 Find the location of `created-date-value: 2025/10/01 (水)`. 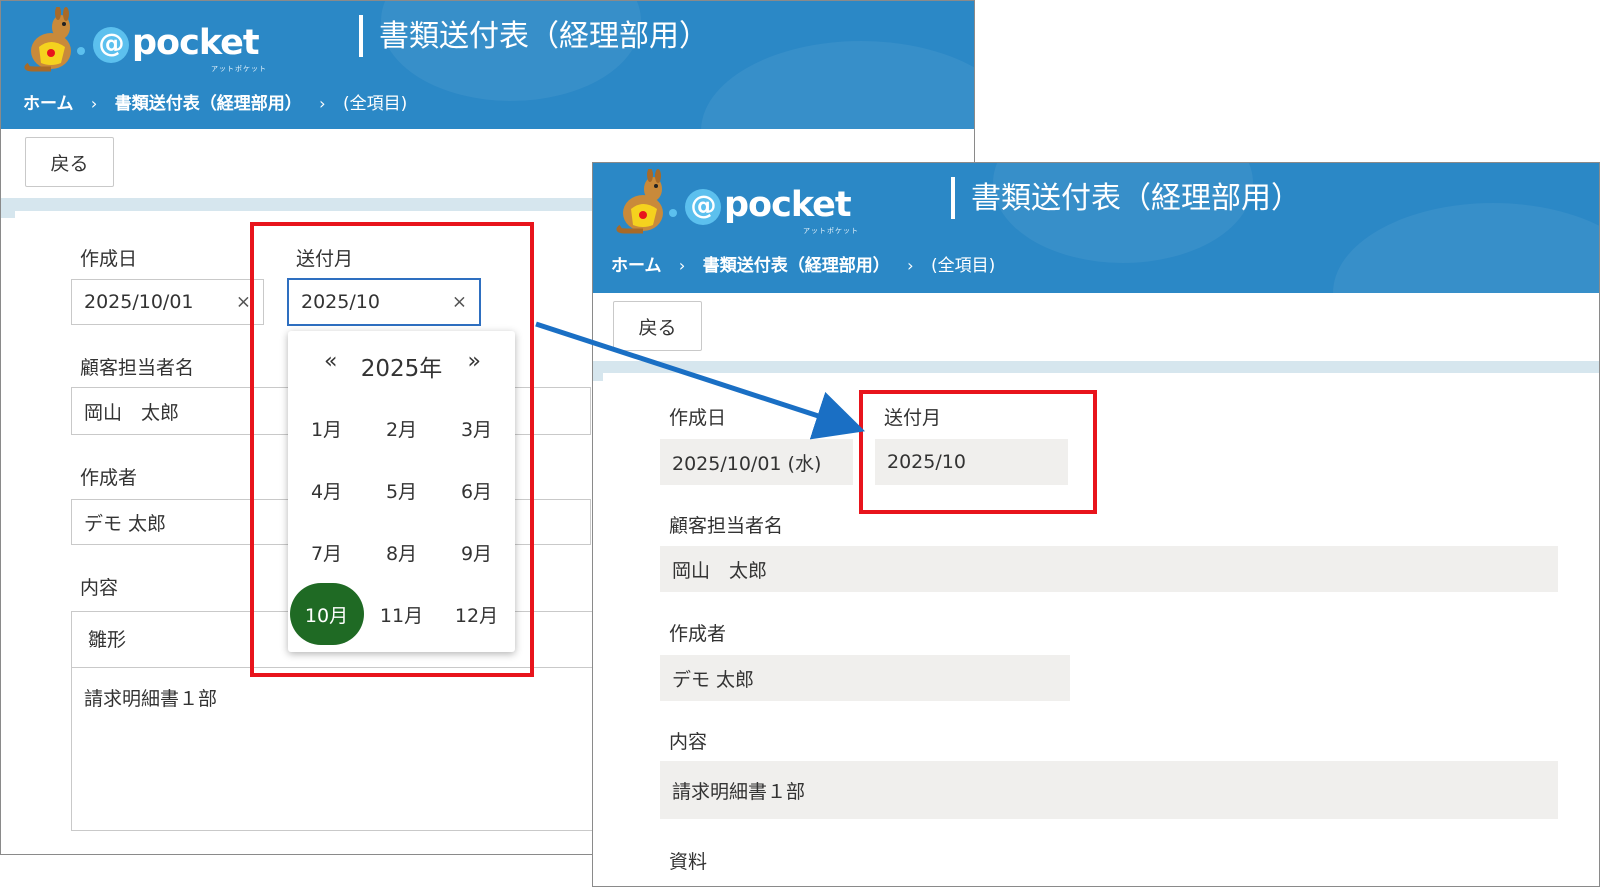

created-date-value: 2025/10/01 (水) is located at coordinates (747, 463).